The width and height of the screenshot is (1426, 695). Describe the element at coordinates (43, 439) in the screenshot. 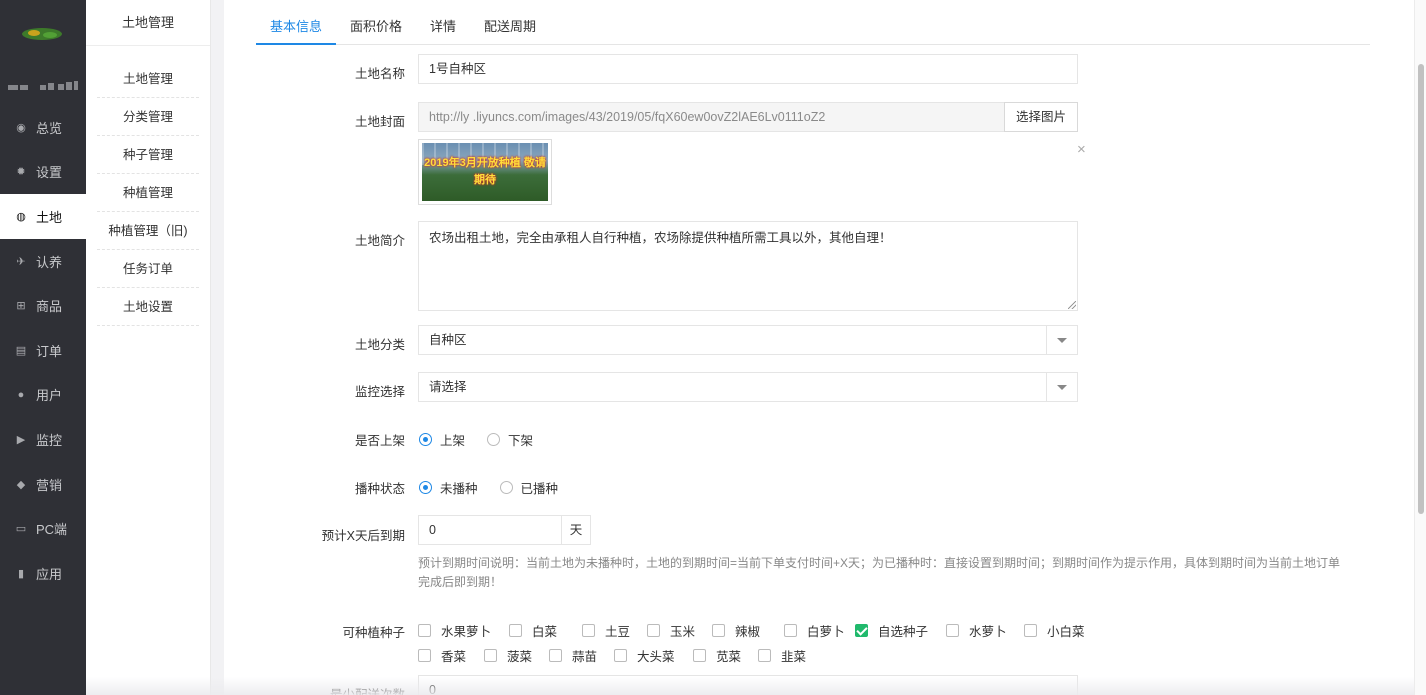

I see `nav-item-play: ▶ 监控` at that location.